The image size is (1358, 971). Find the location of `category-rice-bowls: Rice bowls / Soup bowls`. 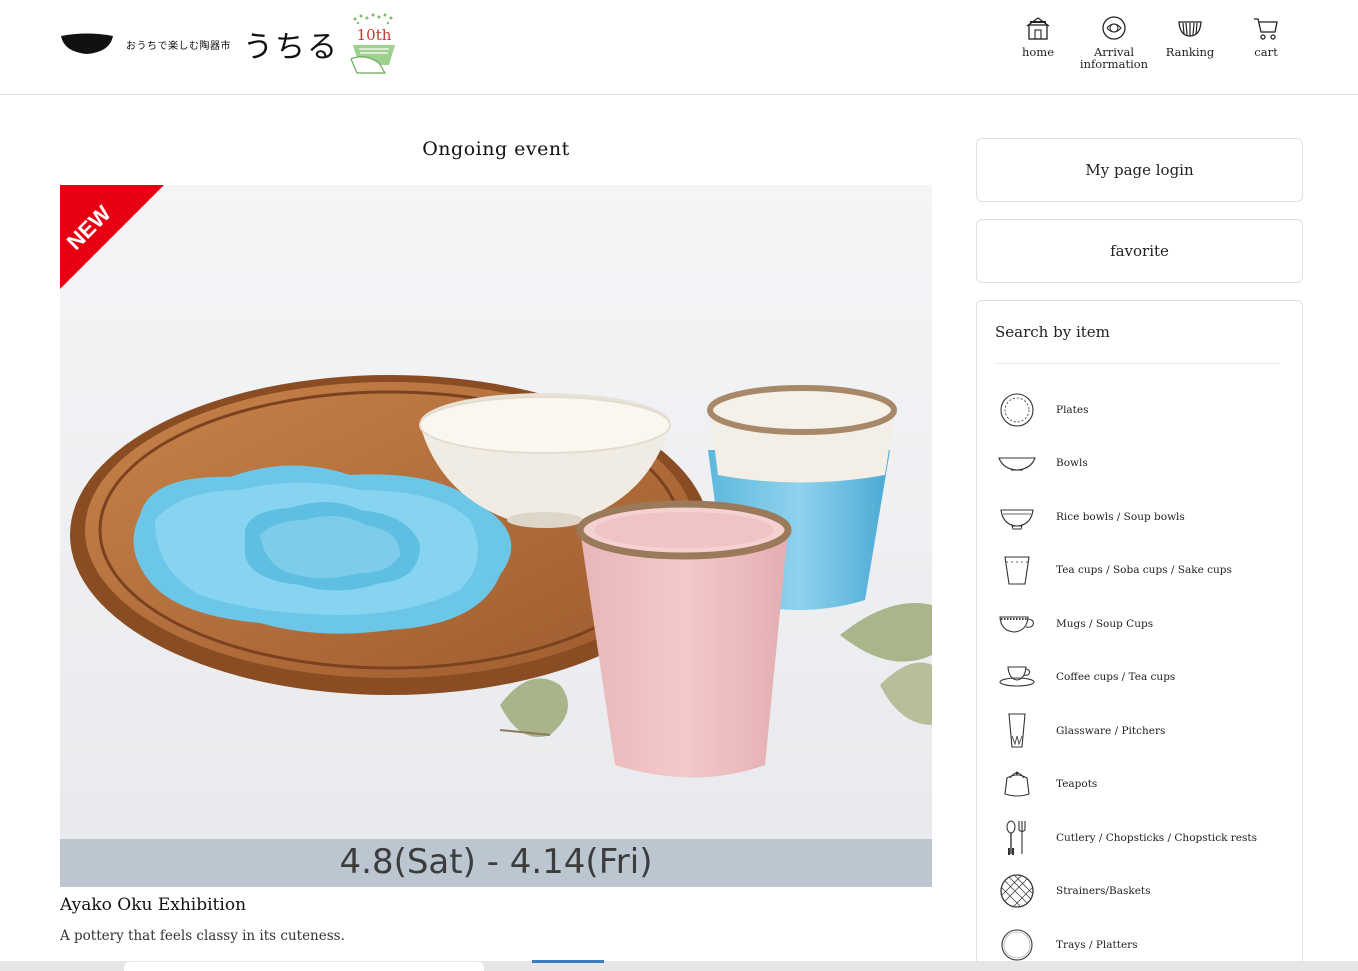

category-rice-bowls: Rice bowls / Soup bowls is located at coordinates (1140, 517).